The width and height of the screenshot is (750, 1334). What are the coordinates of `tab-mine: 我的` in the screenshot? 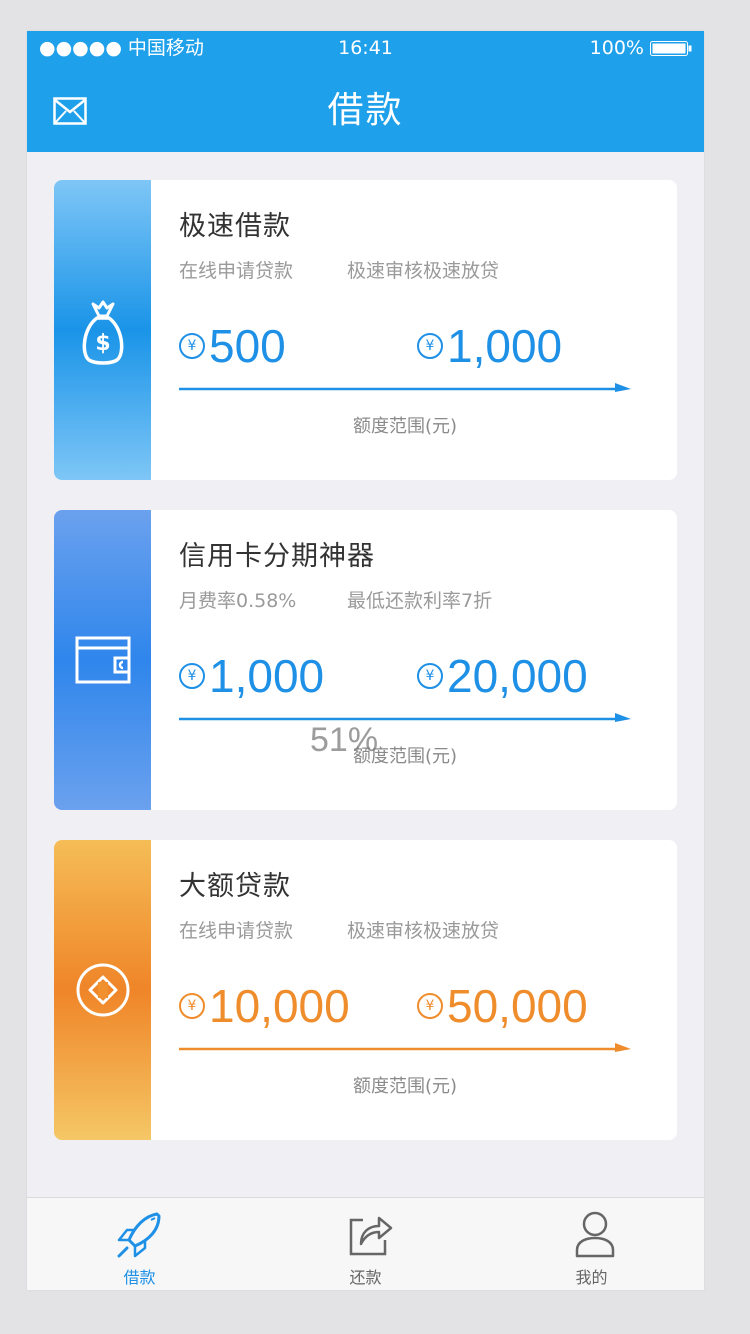 It's located at (591, 1244).